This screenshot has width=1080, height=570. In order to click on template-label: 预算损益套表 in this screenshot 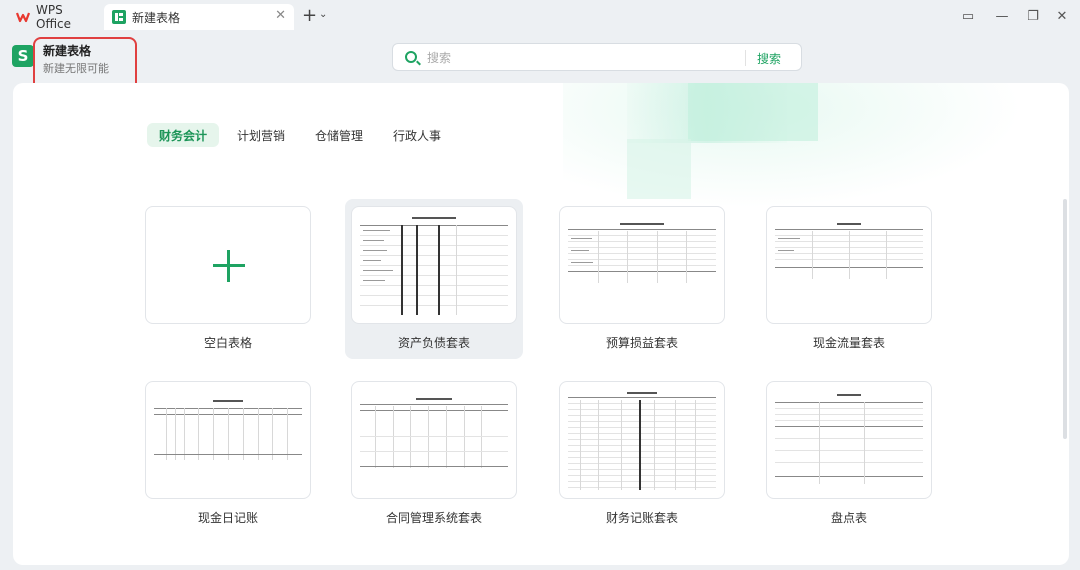, I will do `click(641, 343)`.